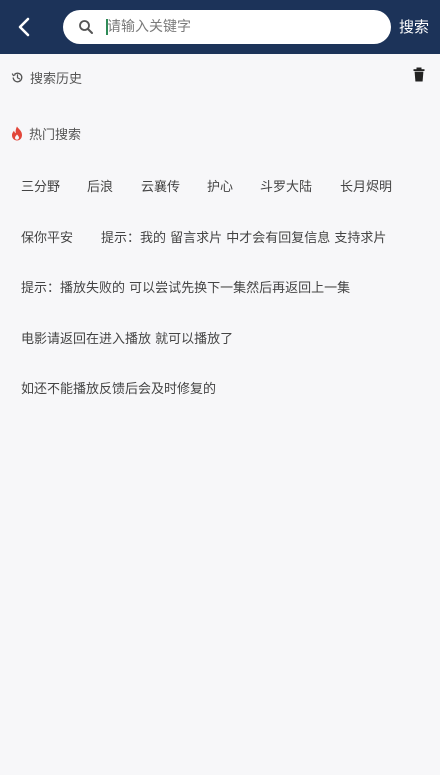 This screenshot has height=775, width=440. I want to click on search-box, so click(227, 27).